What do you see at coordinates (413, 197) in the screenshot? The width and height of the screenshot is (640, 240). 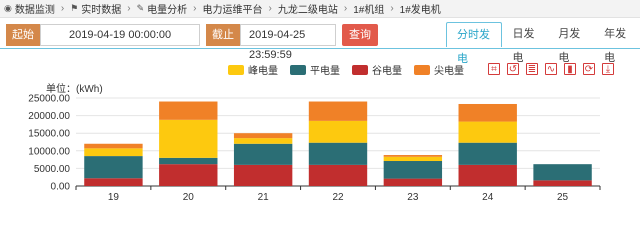 I see `x-tick-label: 23` at bounding box center [413, 197].